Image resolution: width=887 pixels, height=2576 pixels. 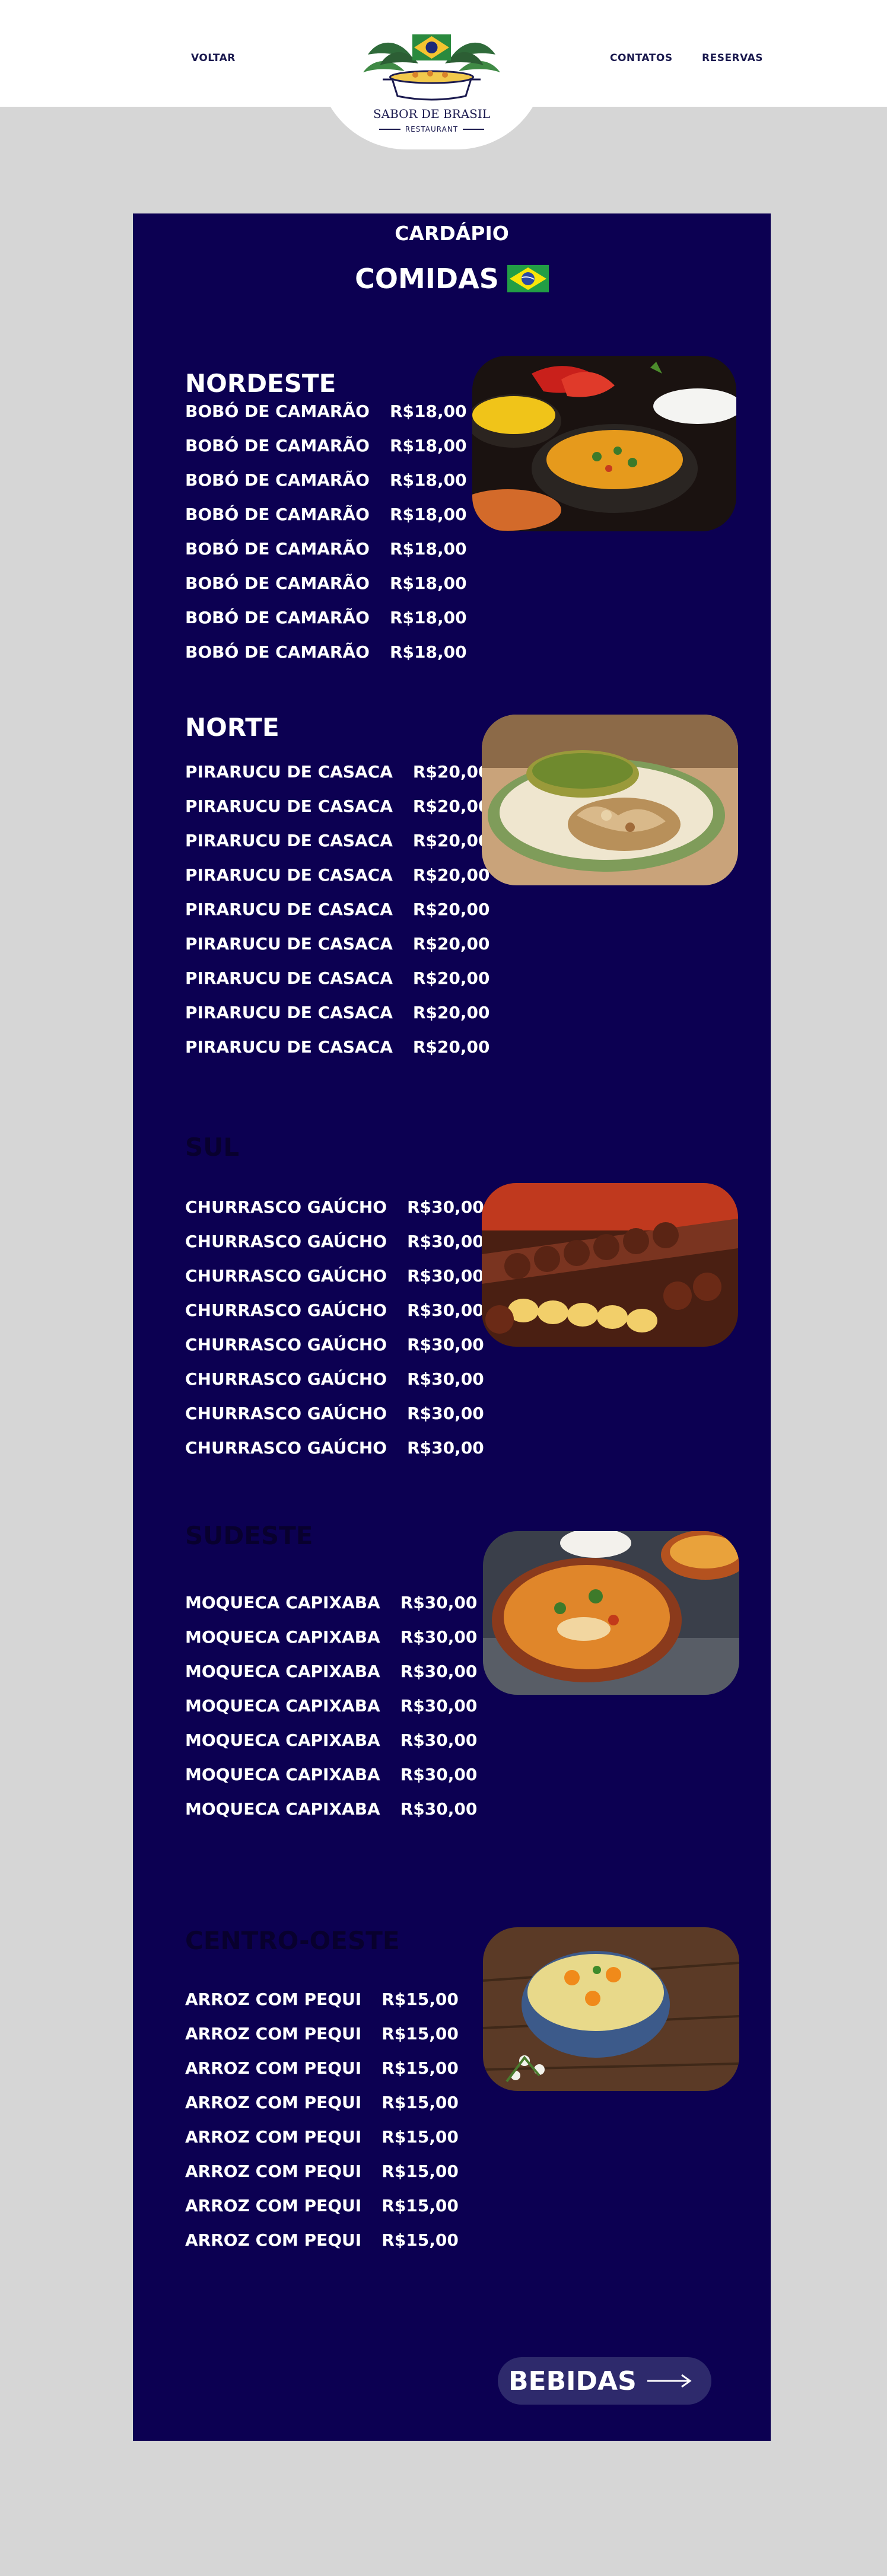 What do you see at coordinates (474, 129) in the screenshot?
I see `logo-divider` at bounding box center [474, 129].